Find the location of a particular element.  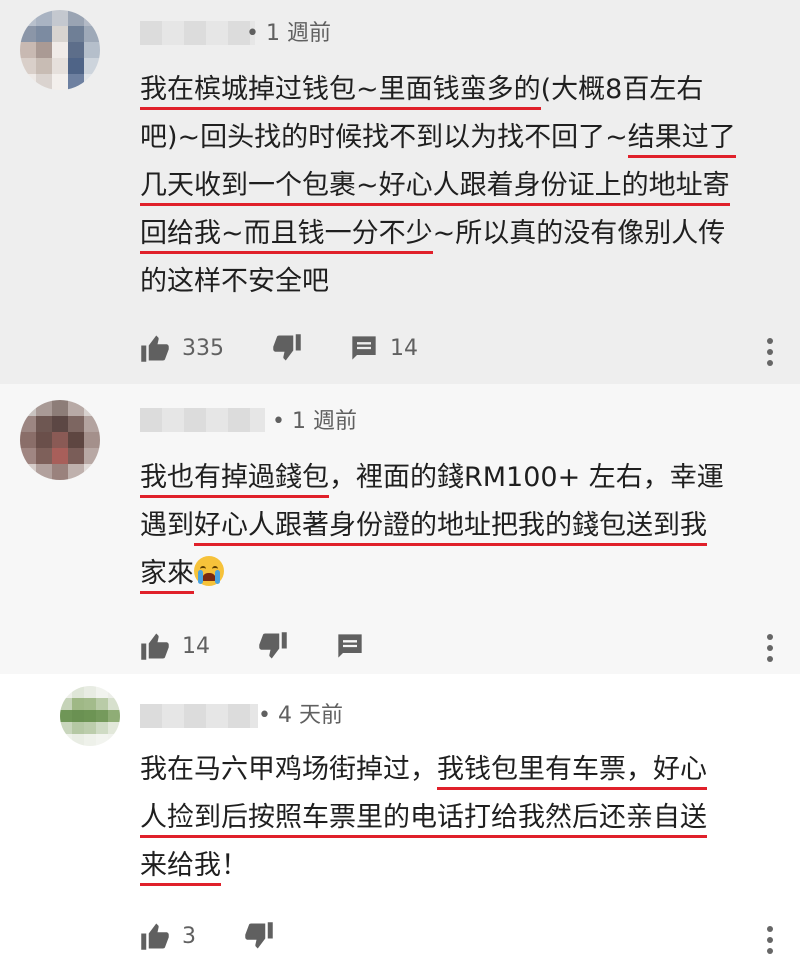

comment-line: 遇到好心人跟著身份證的地址把我的錢包送到我 is located at coordinates (452, 526).